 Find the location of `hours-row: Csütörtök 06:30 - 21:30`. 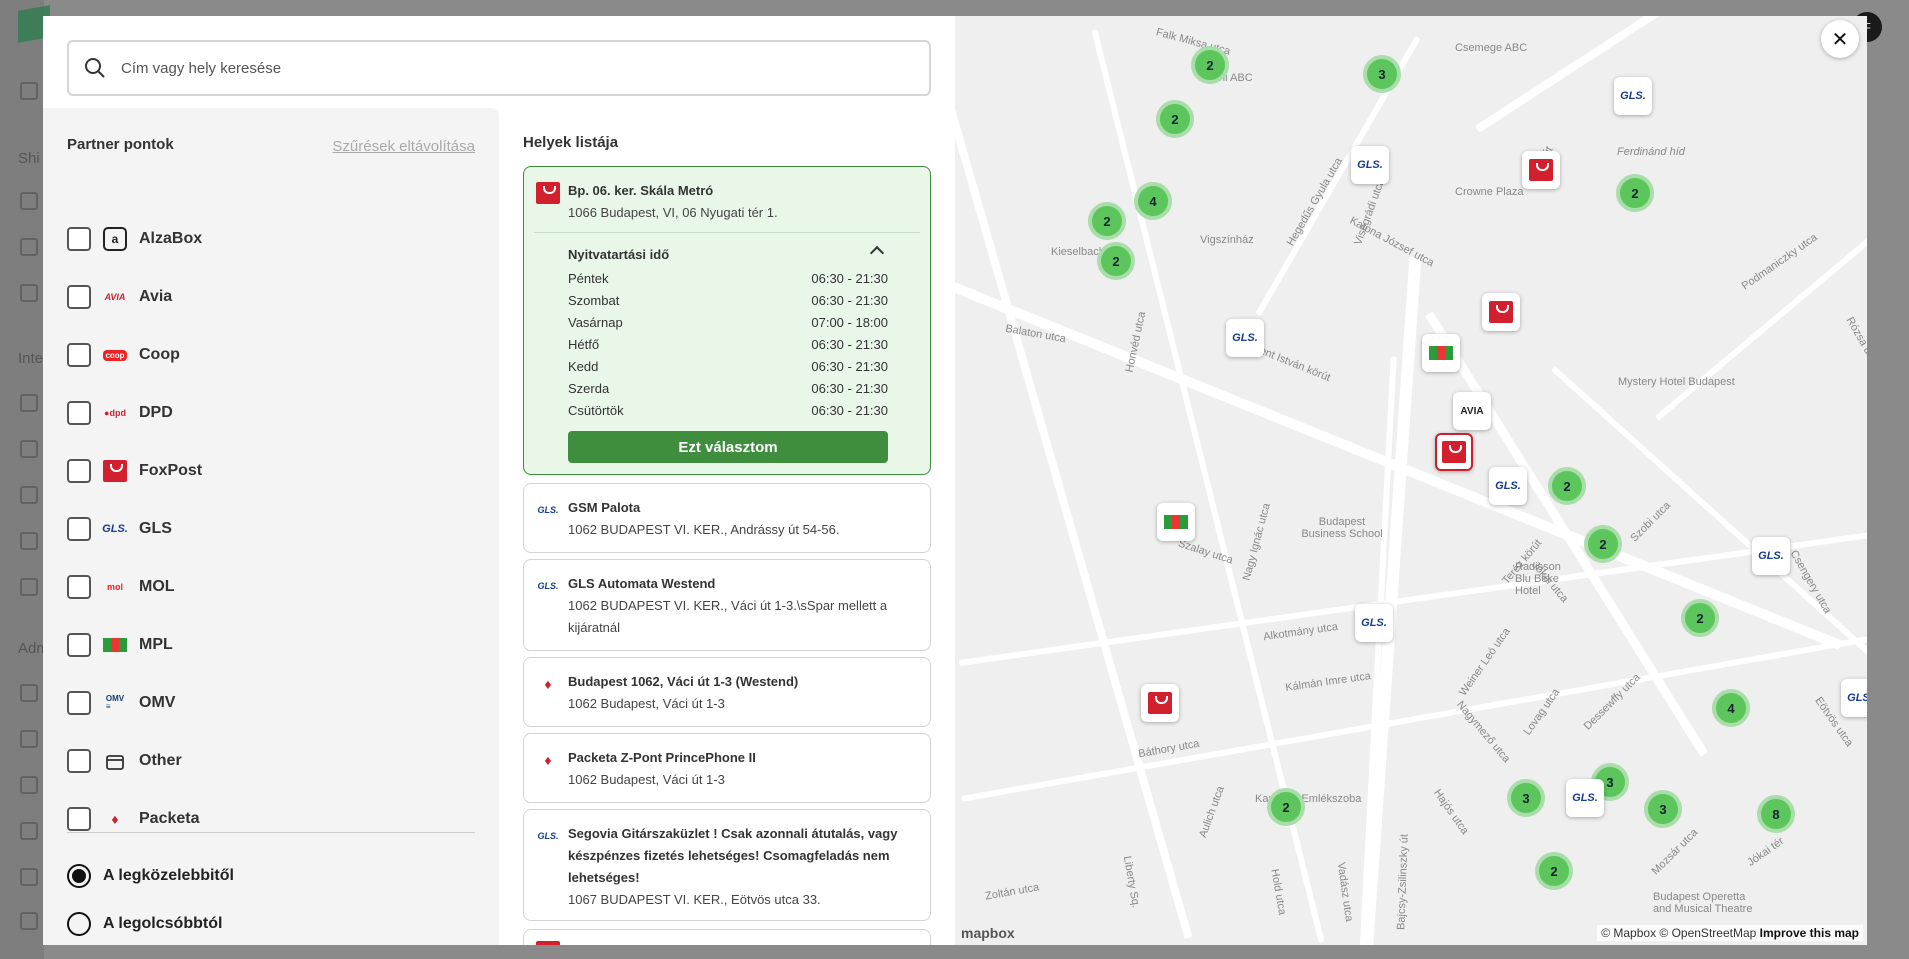

hours-row: Csütörtök 06:30 - 21:30 is located at coordinates (728, 410).